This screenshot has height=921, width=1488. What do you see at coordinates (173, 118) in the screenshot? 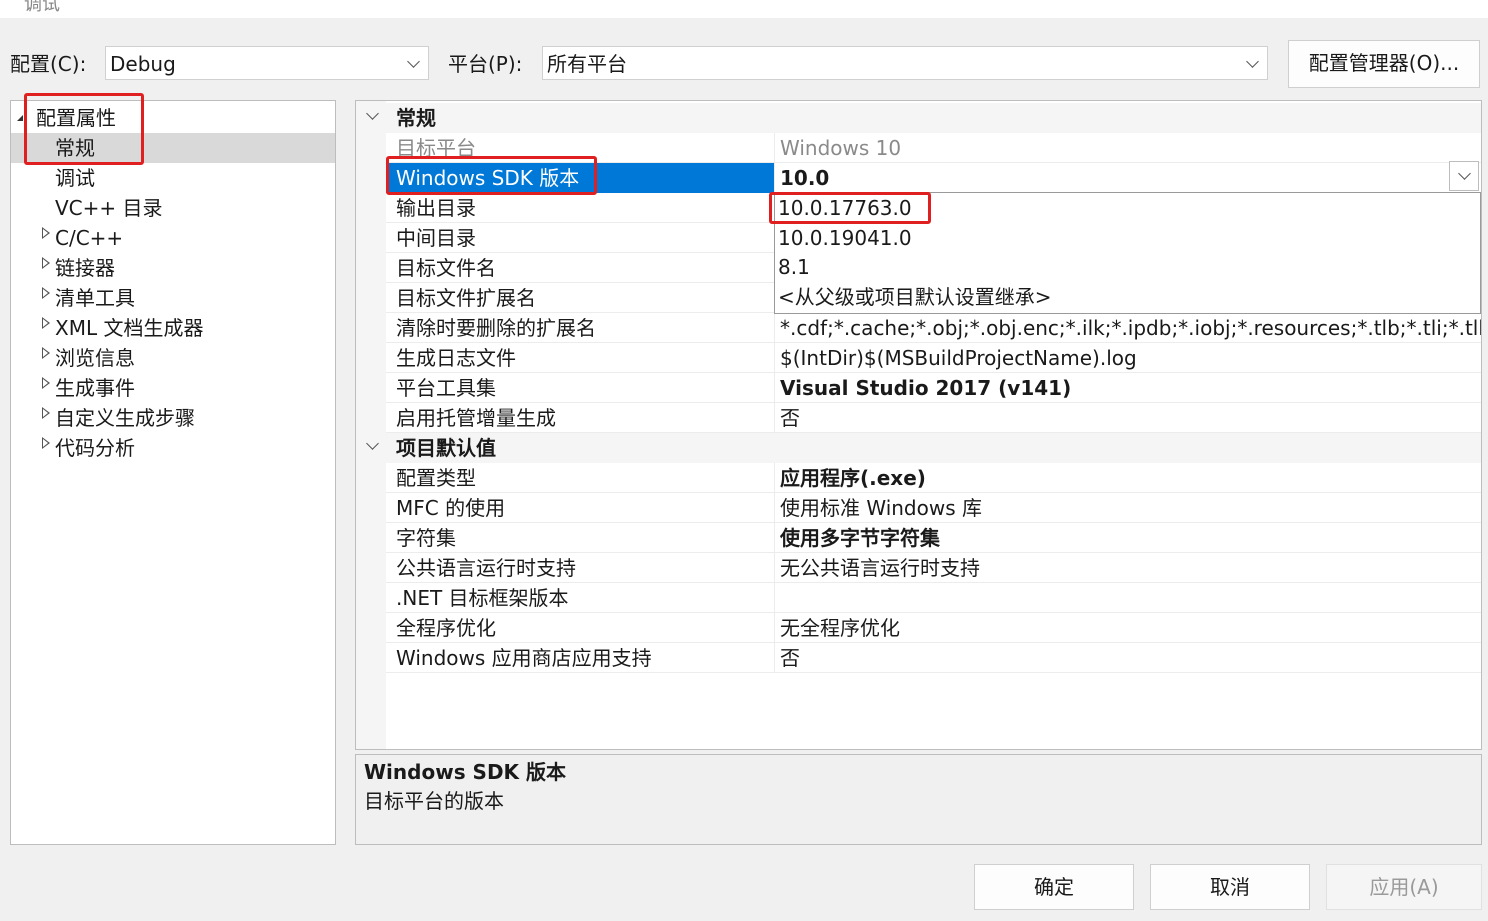
I see `tree-root-config-properties: 配置属性` at bounding box center [173, 118].